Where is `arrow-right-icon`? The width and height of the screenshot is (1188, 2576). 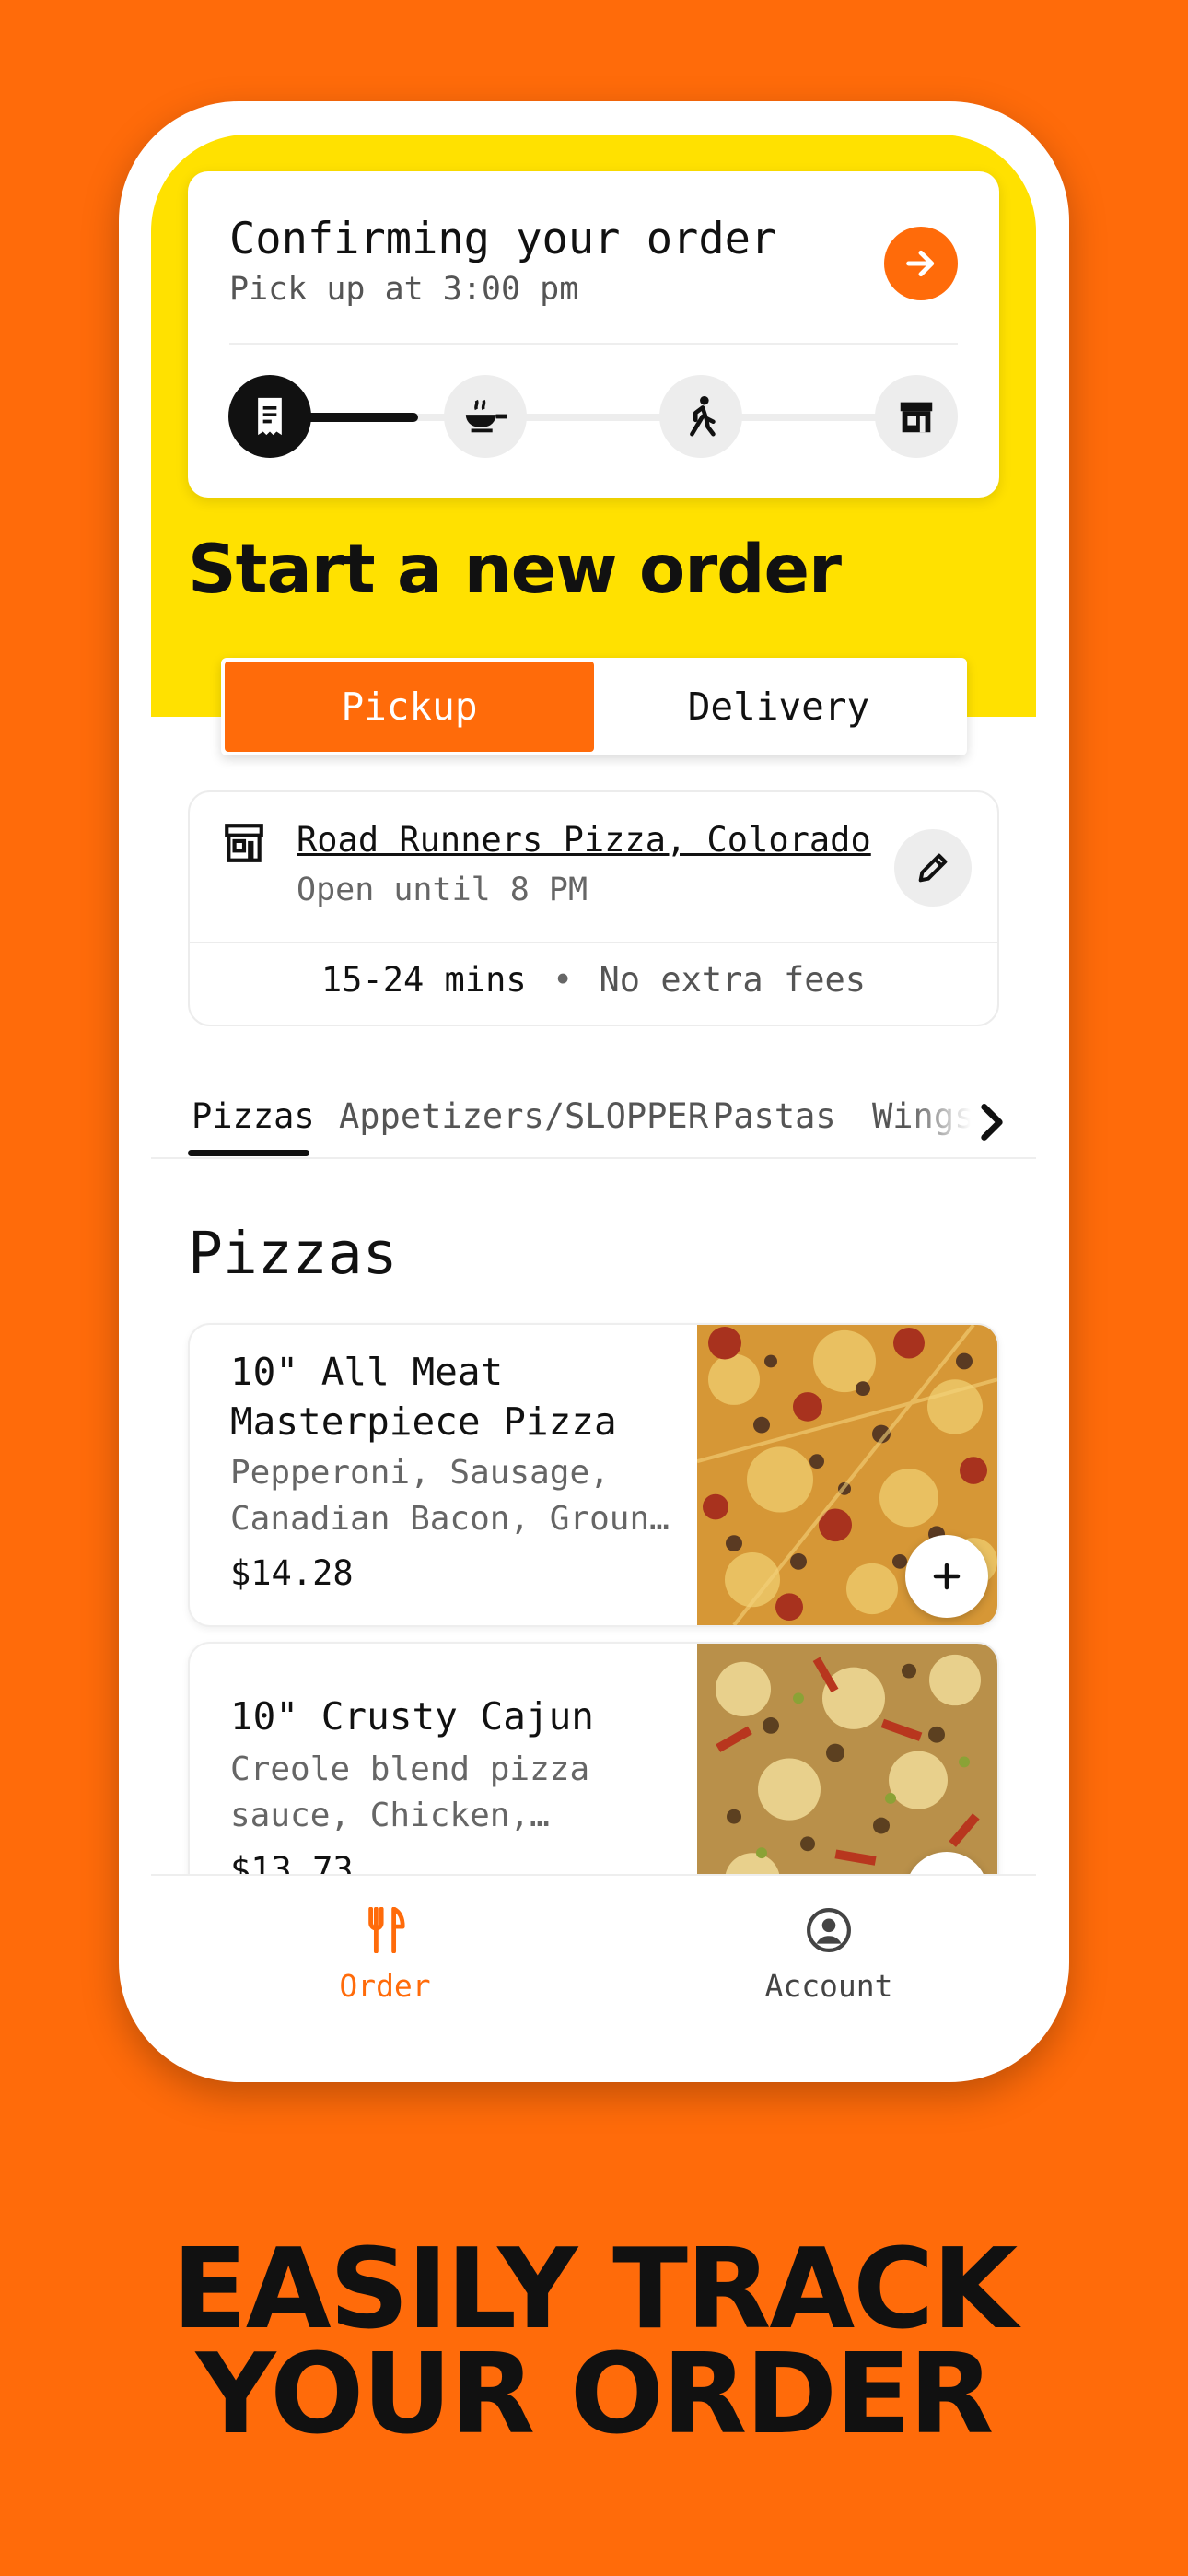 arrow-right-icon is located at coordinates (921, 263).